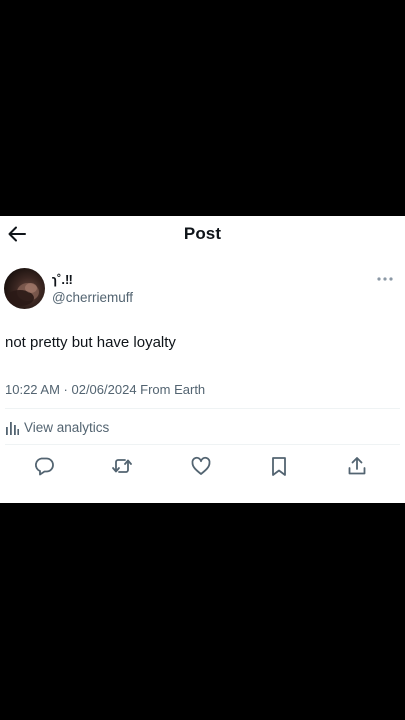 This screenshot has height=720, width=405. I want to click on bookmark-icon, so click(279, 466).